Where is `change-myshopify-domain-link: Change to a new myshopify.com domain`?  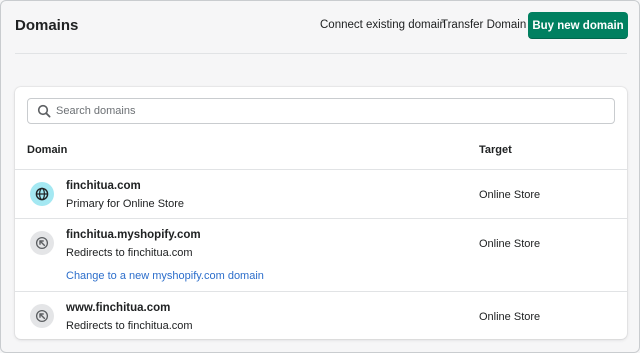
change-myshopify-domain-link: Change to a new myshopify.com domain is located at coordinates (165, 276).